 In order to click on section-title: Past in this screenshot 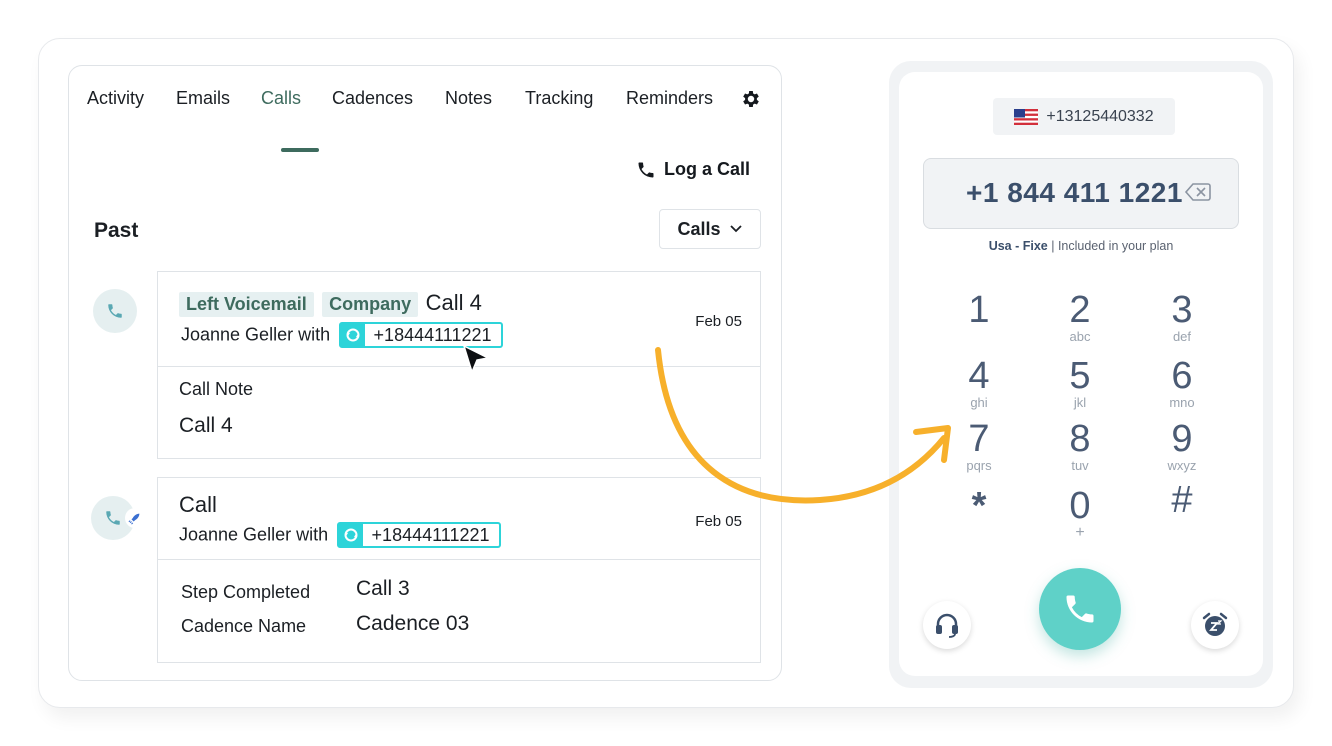, I will do `click(116, 230)`.